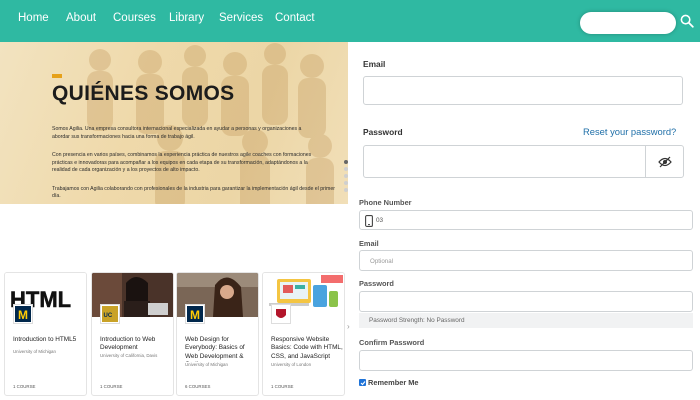 This screenshot has height=400, width=700. What do you see at coordinates (369, 221) in the screenshot?
I see `phone-icon` at bounding box center [369, 221].